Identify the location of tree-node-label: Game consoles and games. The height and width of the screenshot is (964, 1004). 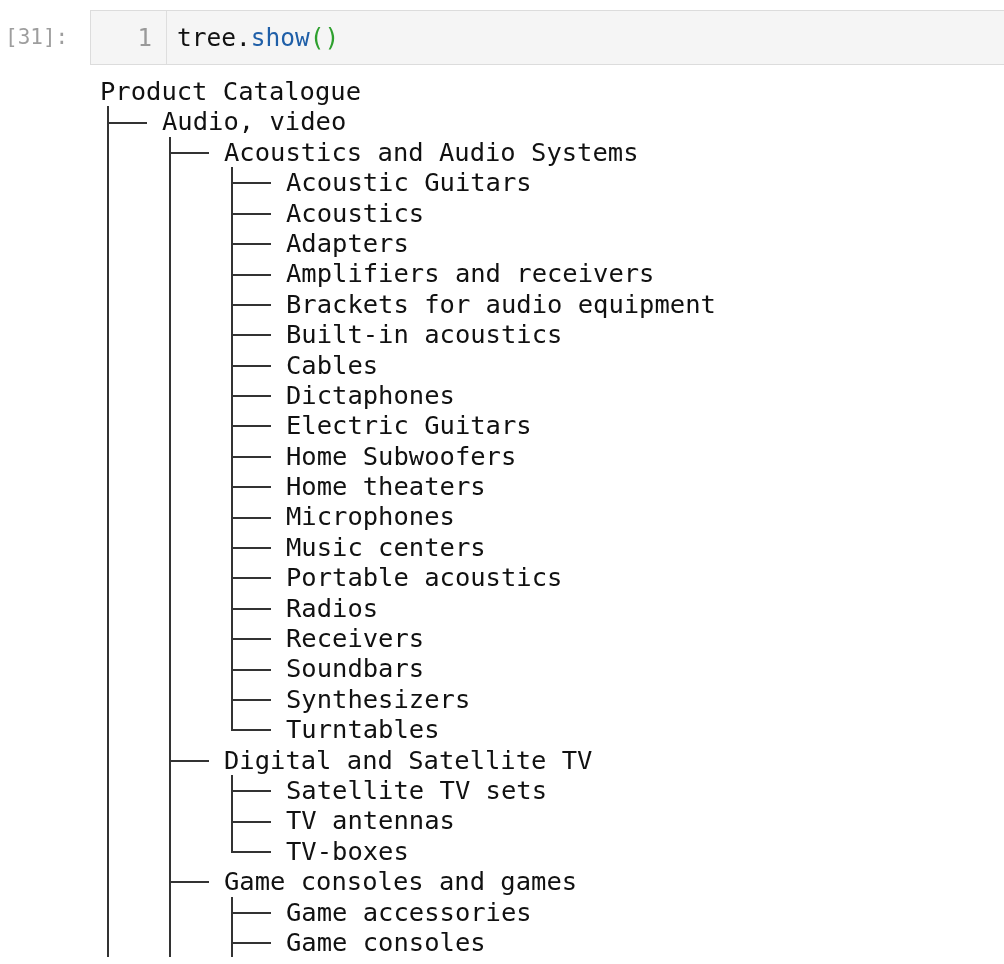
(401, 881).